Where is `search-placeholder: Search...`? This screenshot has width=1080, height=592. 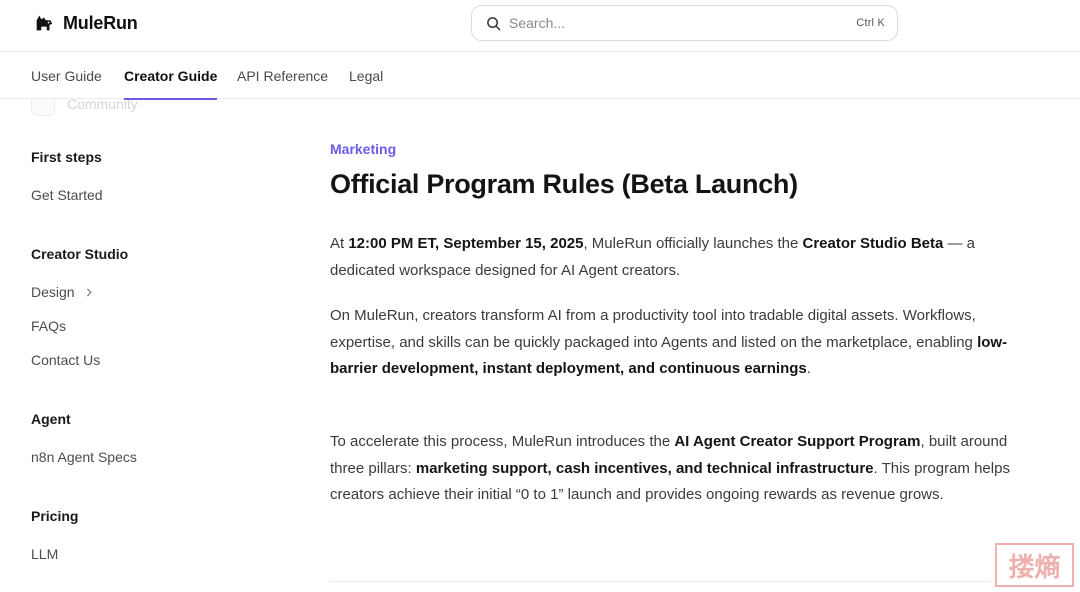 search-placeholder: Search... is located at coordinates (537, 23).